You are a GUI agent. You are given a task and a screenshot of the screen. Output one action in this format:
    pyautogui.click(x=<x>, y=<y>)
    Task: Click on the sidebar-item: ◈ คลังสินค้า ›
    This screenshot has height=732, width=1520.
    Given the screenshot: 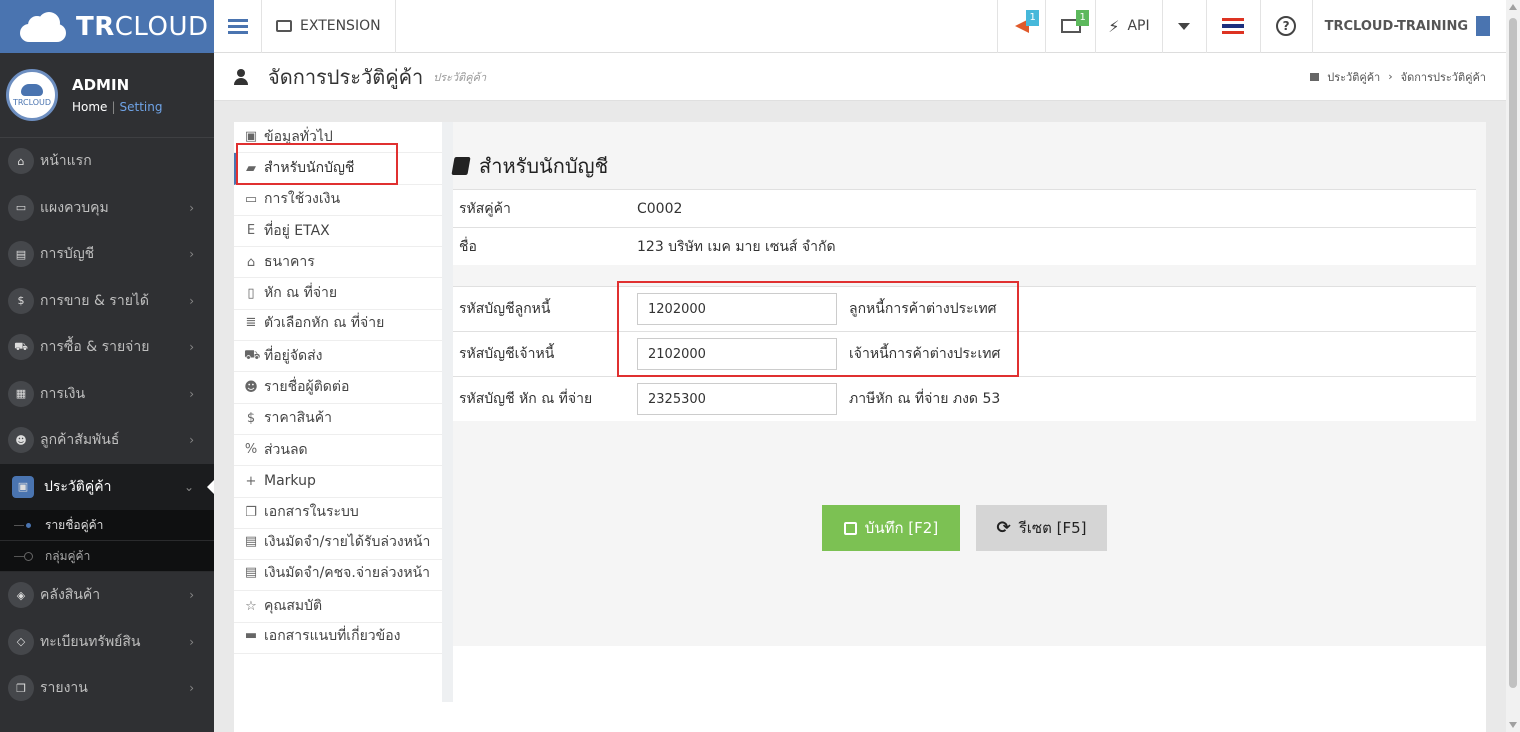 What is the action you would take?
    pyautogui.click(x=107, y=595)
    